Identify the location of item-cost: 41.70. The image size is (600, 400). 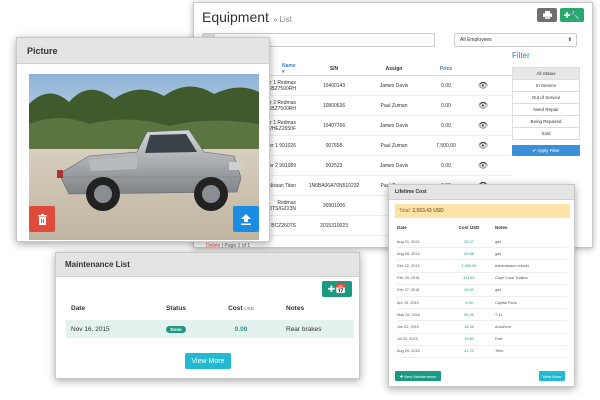
(469, 351).